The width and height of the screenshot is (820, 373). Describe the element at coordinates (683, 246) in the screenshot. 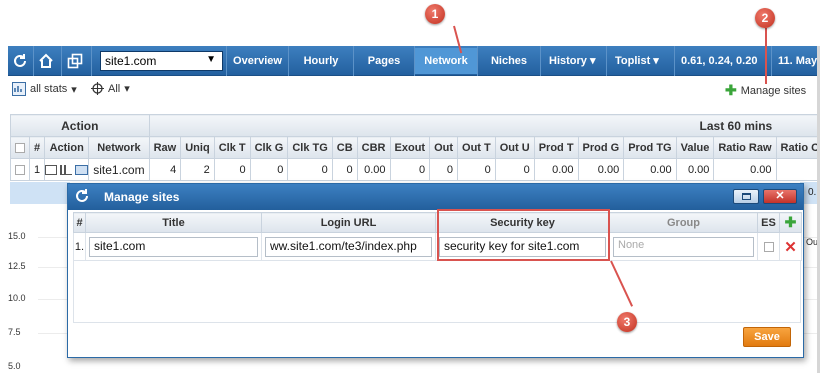

I see `group-input: None` at that location.